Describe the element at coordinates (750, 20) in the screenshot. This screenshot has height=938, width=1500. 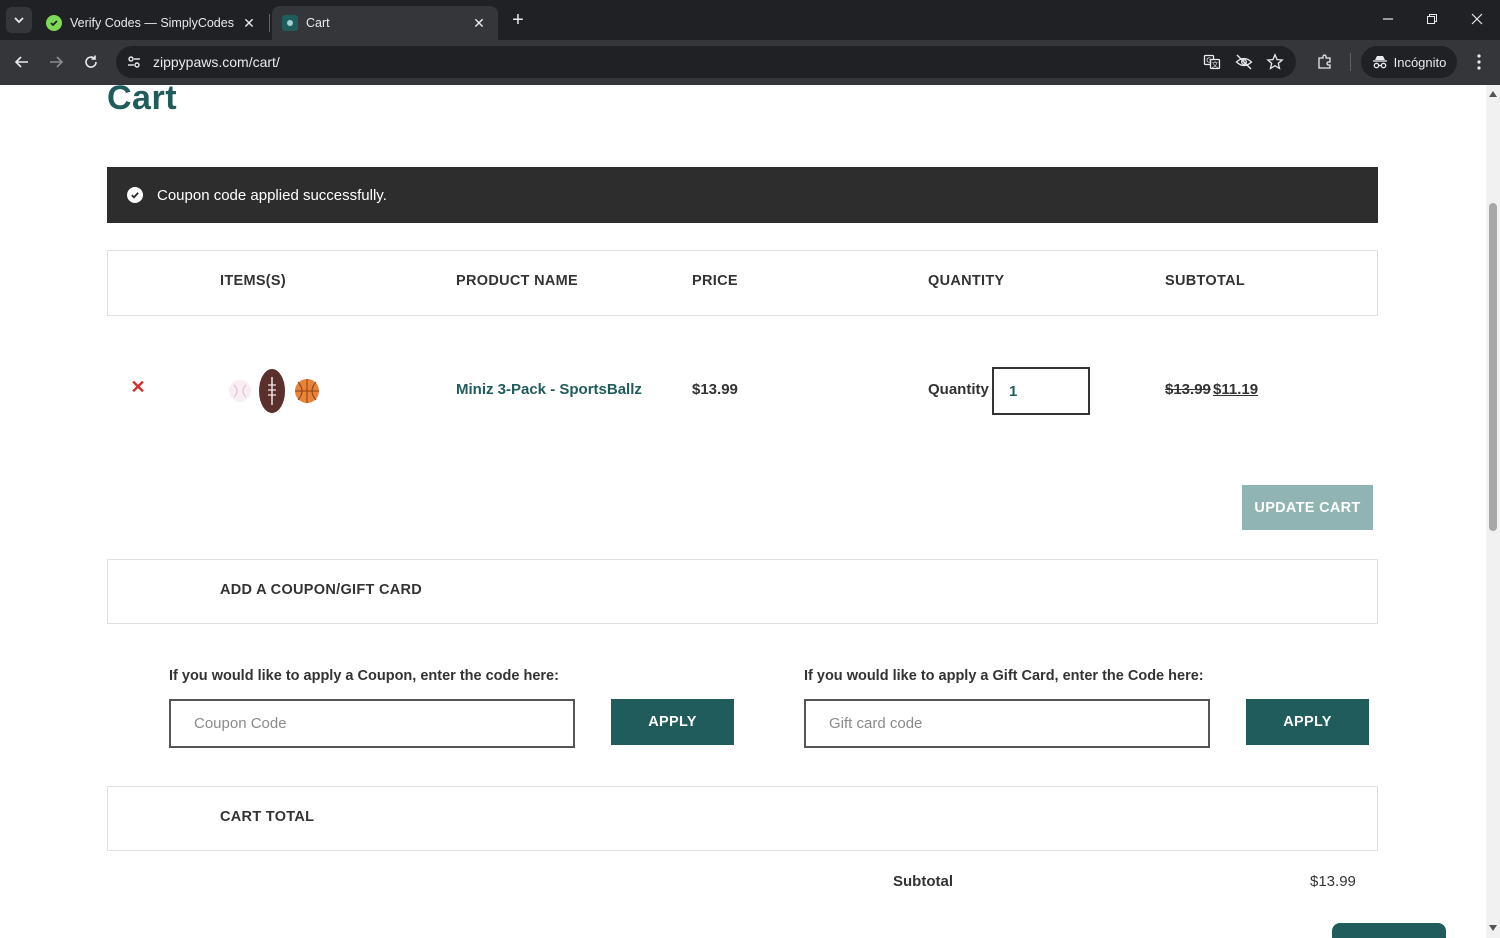
I see `tab-strip: Verify Codes — SimplyCodes ✕ Cart ✕ +` at that location.